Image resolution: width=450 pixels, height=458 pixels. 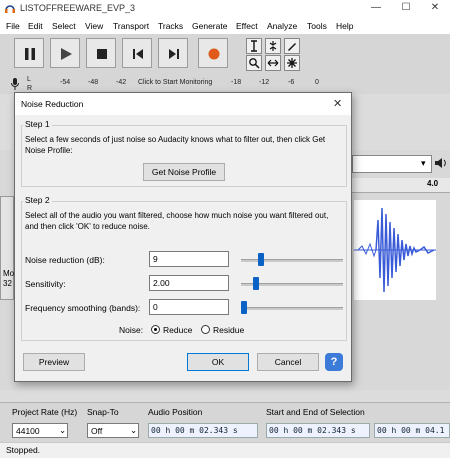 What do you see at coordinates (423, 163) in the screenshot?
I see `chevron-down-icon: ▾` at bounding box center [423, 163].